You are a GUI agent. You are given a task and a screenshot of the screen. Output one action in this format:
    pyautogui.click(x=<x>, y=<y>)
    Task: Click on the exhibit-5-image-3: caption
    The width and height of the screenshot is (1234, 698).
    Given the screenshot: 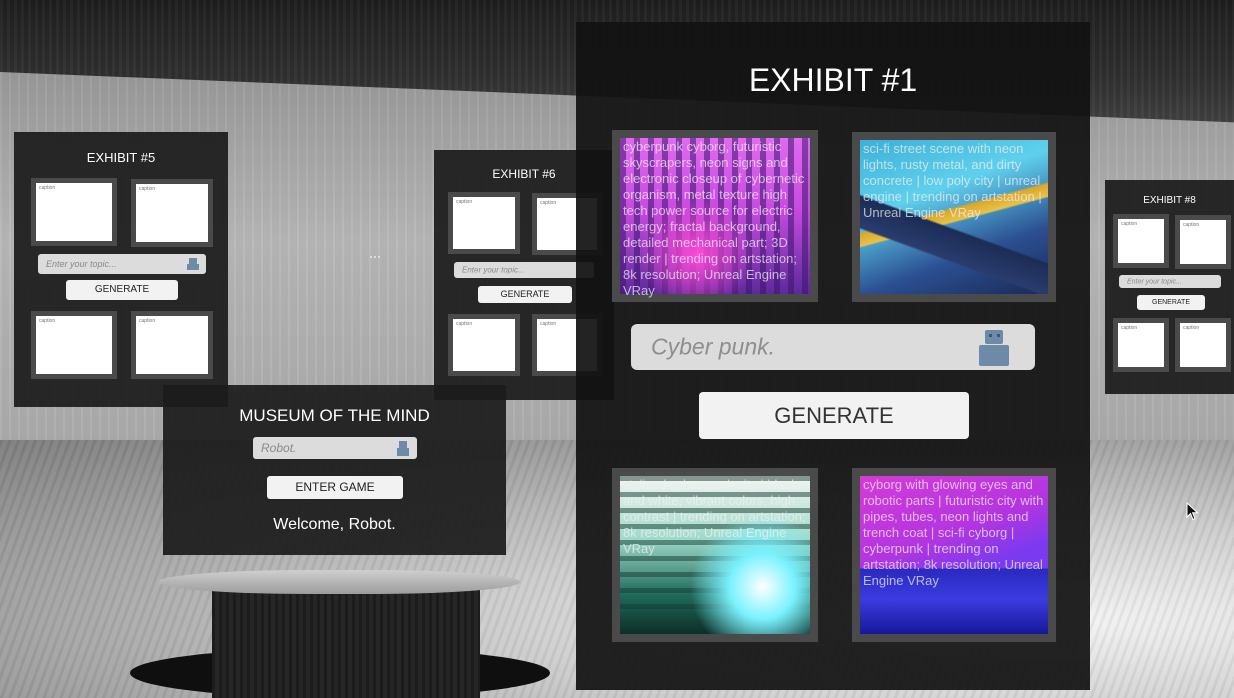 What is the action you would take?
    pyautogui.click(x=74, y=345)
    